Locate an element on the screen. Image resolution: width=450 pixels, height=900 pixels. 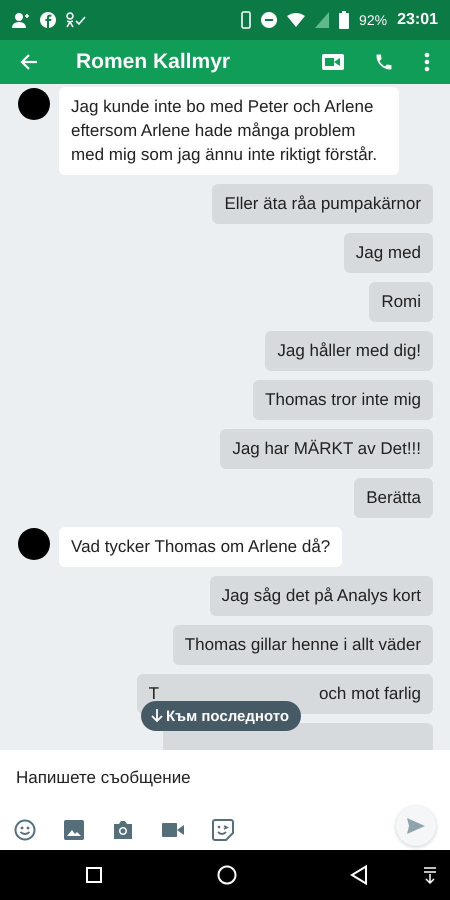
down-arrow-icon is located at coordinates (157, 716).